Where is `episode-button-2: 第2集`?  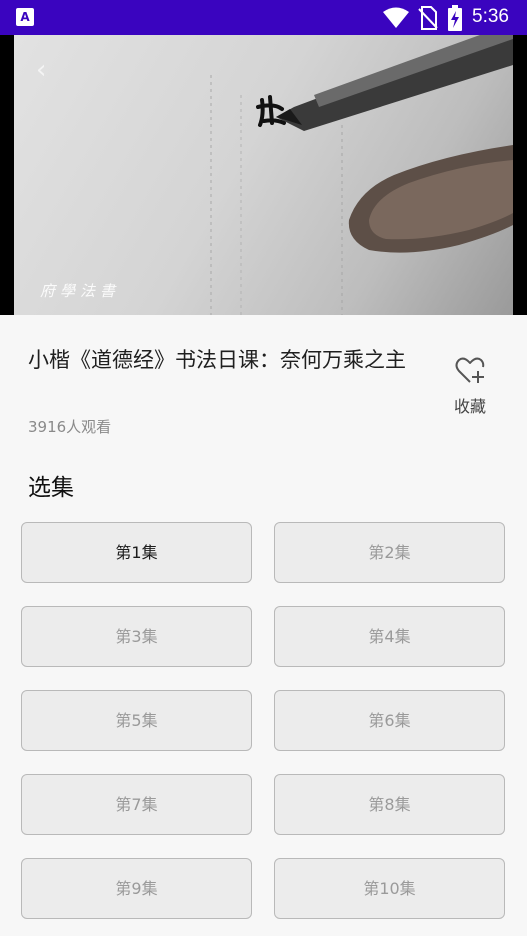
episode-button-2: 第2集 is located at coordinates (389, 552).